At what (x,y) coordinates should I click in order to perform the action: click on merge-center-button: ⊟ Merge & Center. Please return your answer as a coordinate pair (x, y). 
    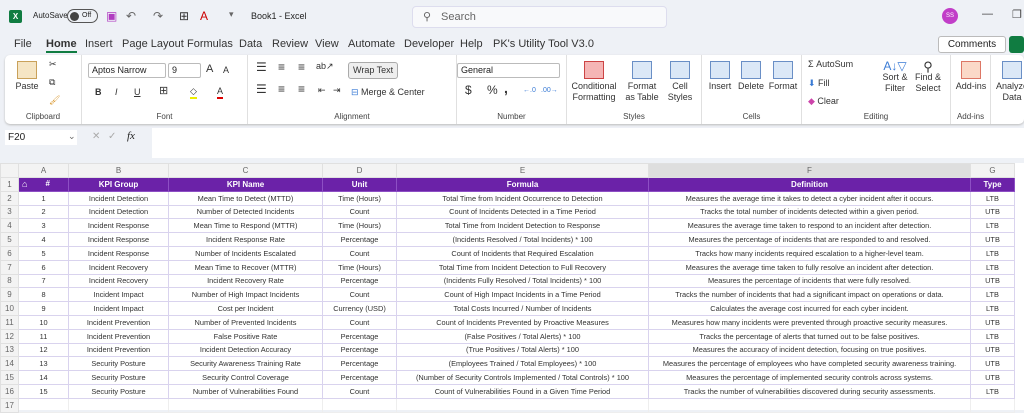
    Looking at the image, I should click on (388, 92).